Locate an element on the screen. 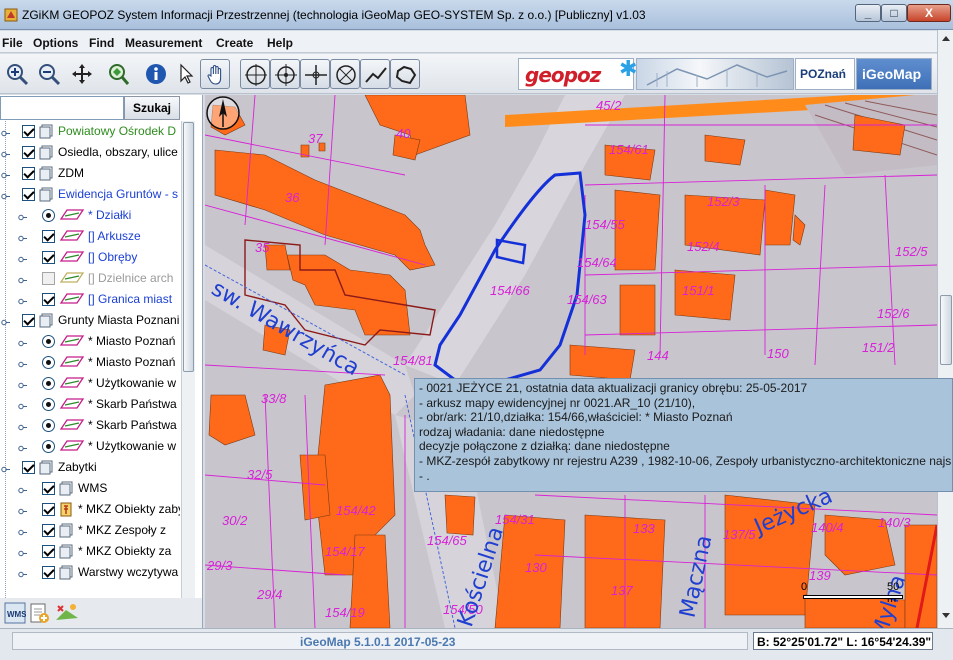 This screenshot has height=660, width=953. info-icon is located at coordinates (156, 74).